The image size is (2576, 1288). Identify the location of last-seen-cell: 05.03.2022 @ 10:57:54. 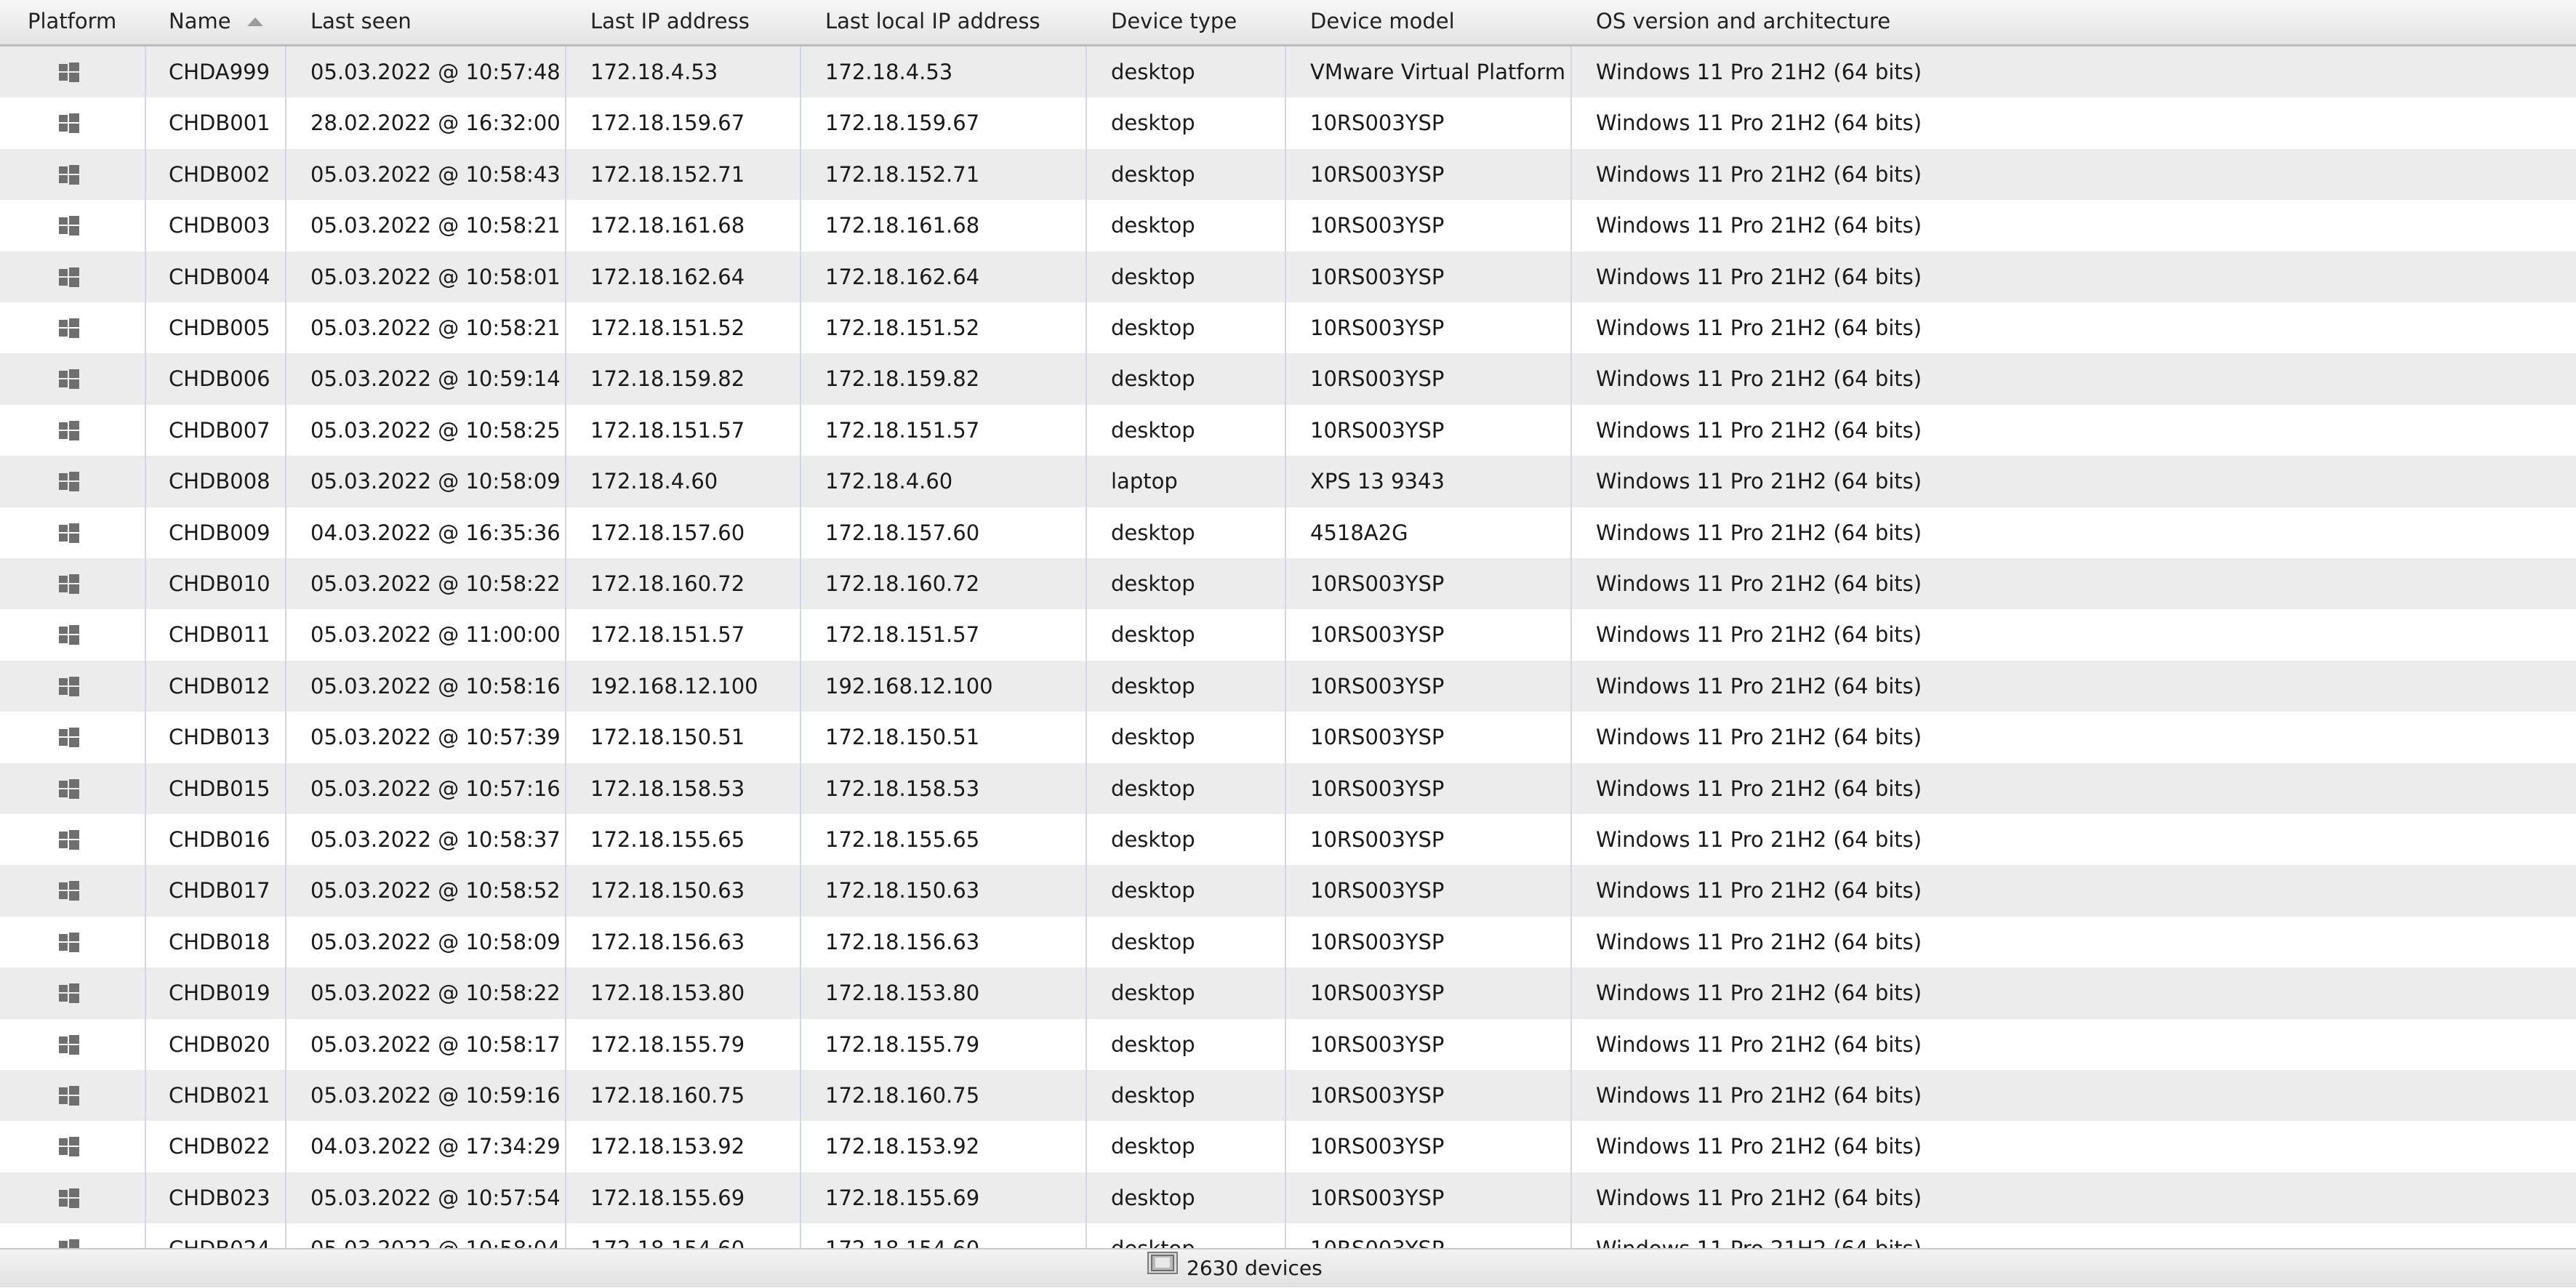
(436, 1197).